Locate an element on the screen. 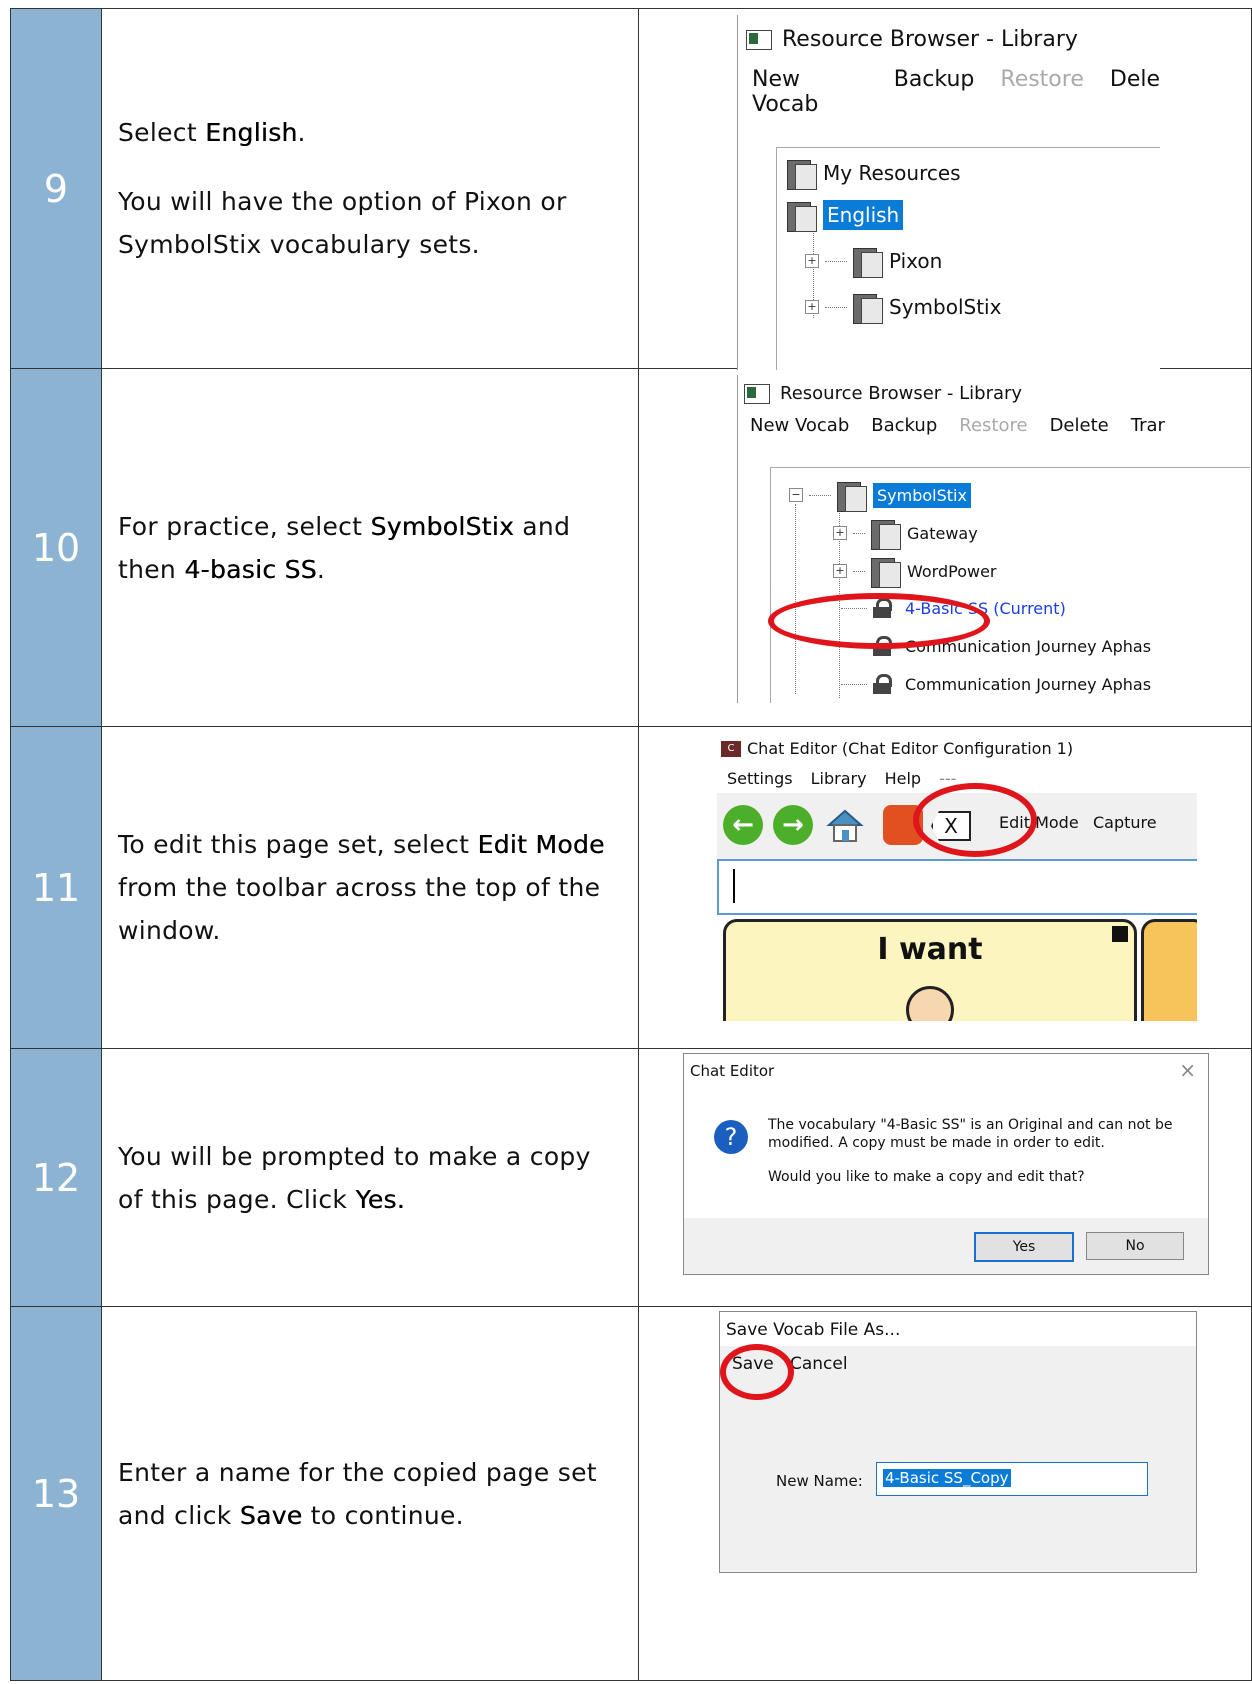 The height and width of the screenshot is (1684, 1252). tree-item-english: English is located at coordinates (845, 215).